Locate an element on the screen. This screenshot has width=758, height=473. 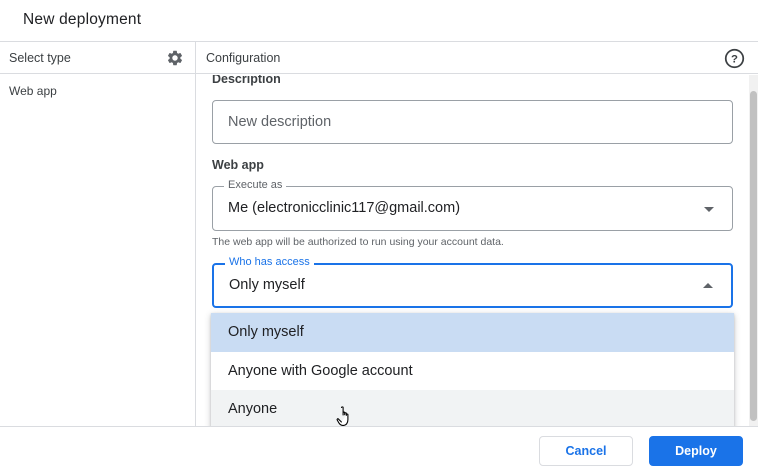
dialog-title: New deployment is located at coordinates (82, 19).